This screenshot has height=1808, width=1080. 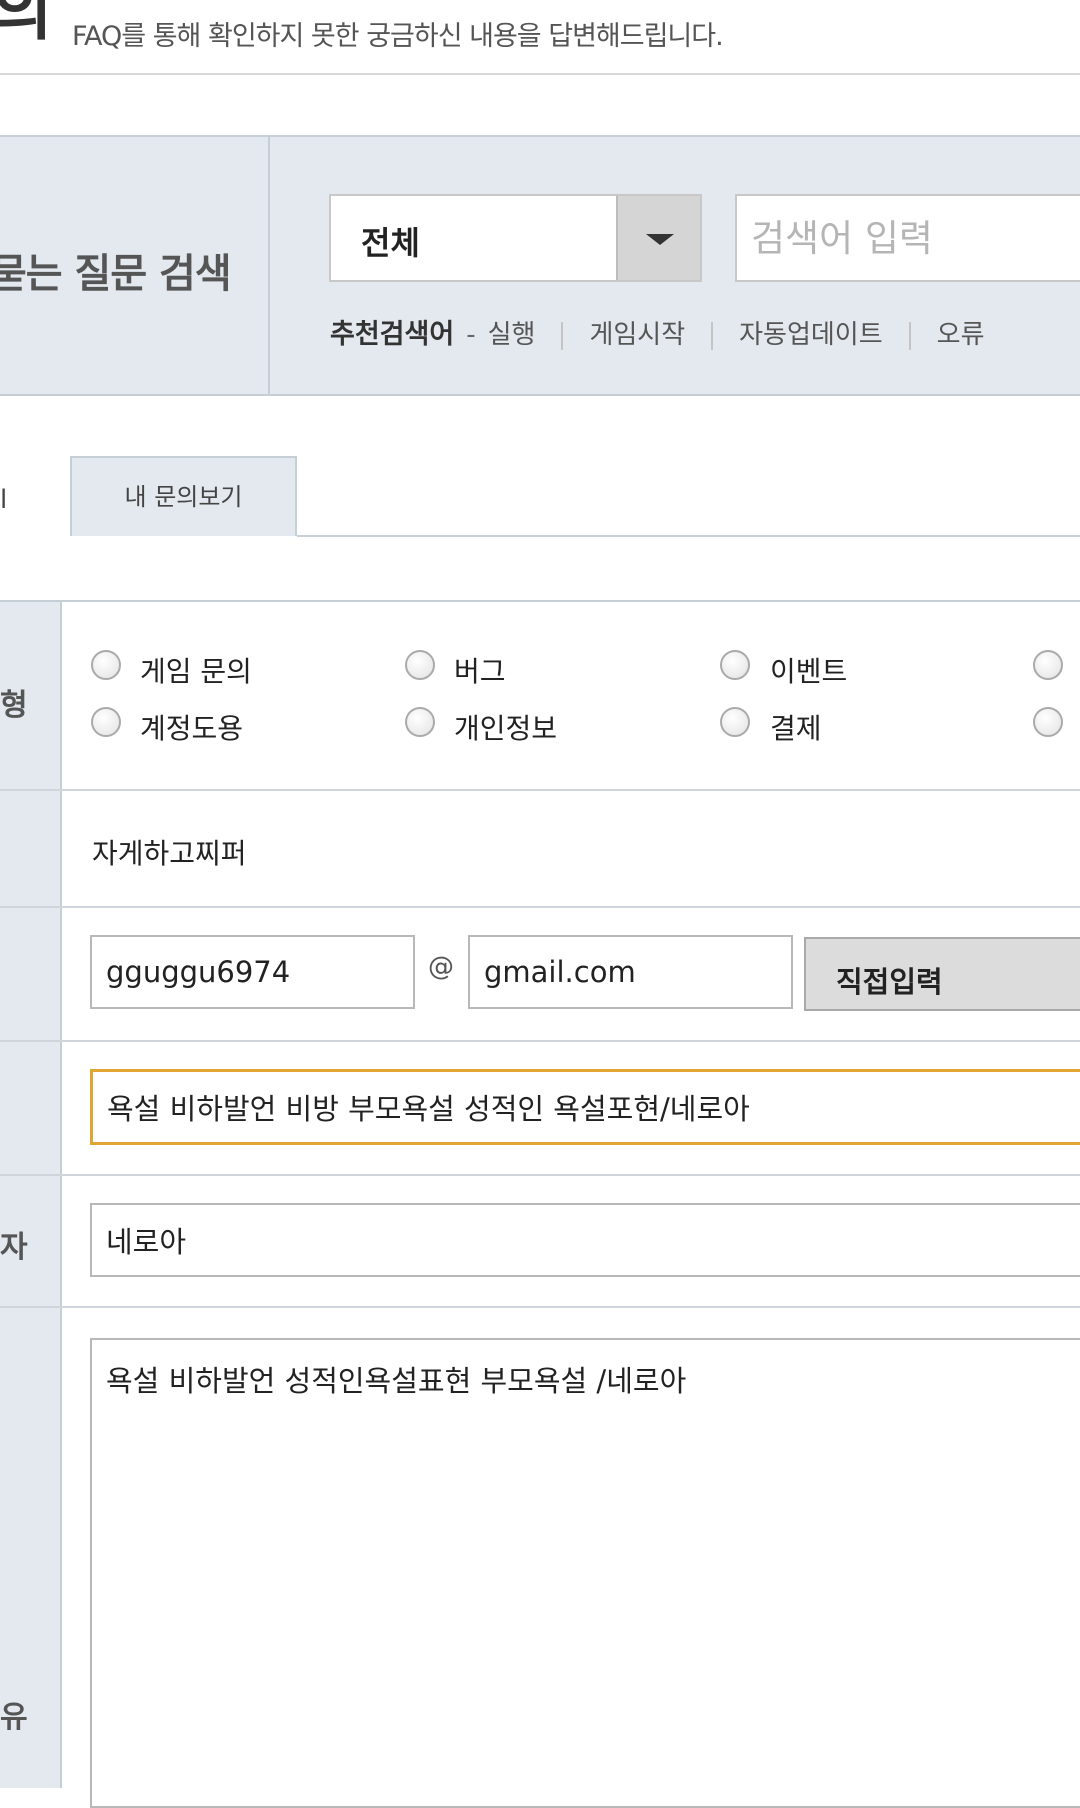 What do you see at coordinates (637, 335) in the screenshot?
I see `recommended-keyword: 게임시작` at bounding box center [637, 335].